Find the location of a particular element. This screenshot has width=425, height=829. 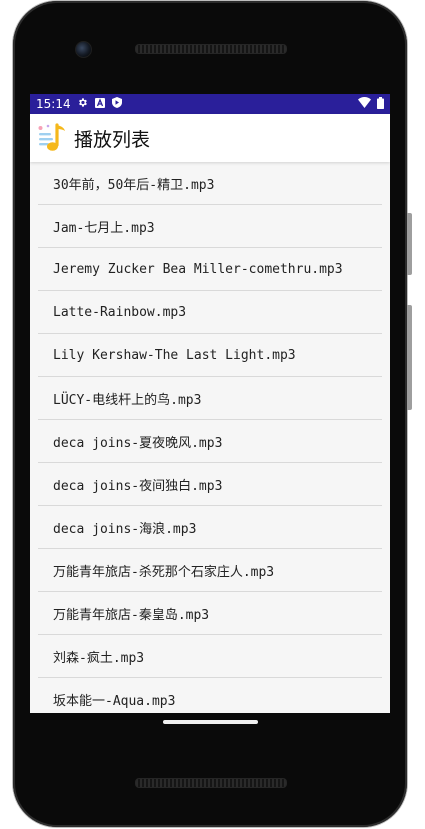

playlist-item: 刘森-疯土.mp3 is located at coordinates (210, 656).